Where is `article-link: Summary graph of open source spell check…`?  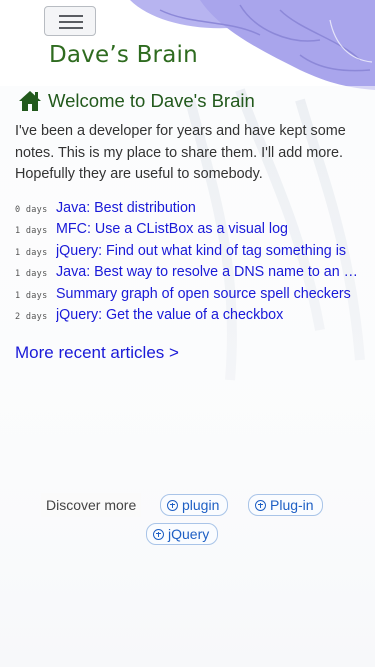
article-link: Summary graph of open source spell check… is located at coordinates (203, 294).